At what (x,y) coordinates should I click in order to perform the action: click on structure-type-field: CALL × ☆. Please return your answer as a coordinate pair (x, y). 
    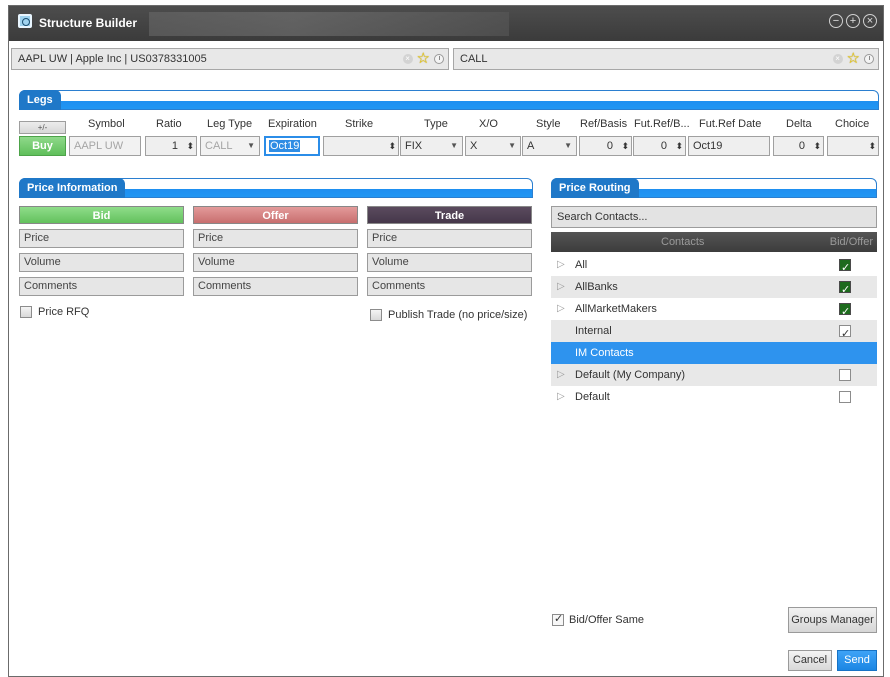
    Looking at the image, I should click on (666, 59).